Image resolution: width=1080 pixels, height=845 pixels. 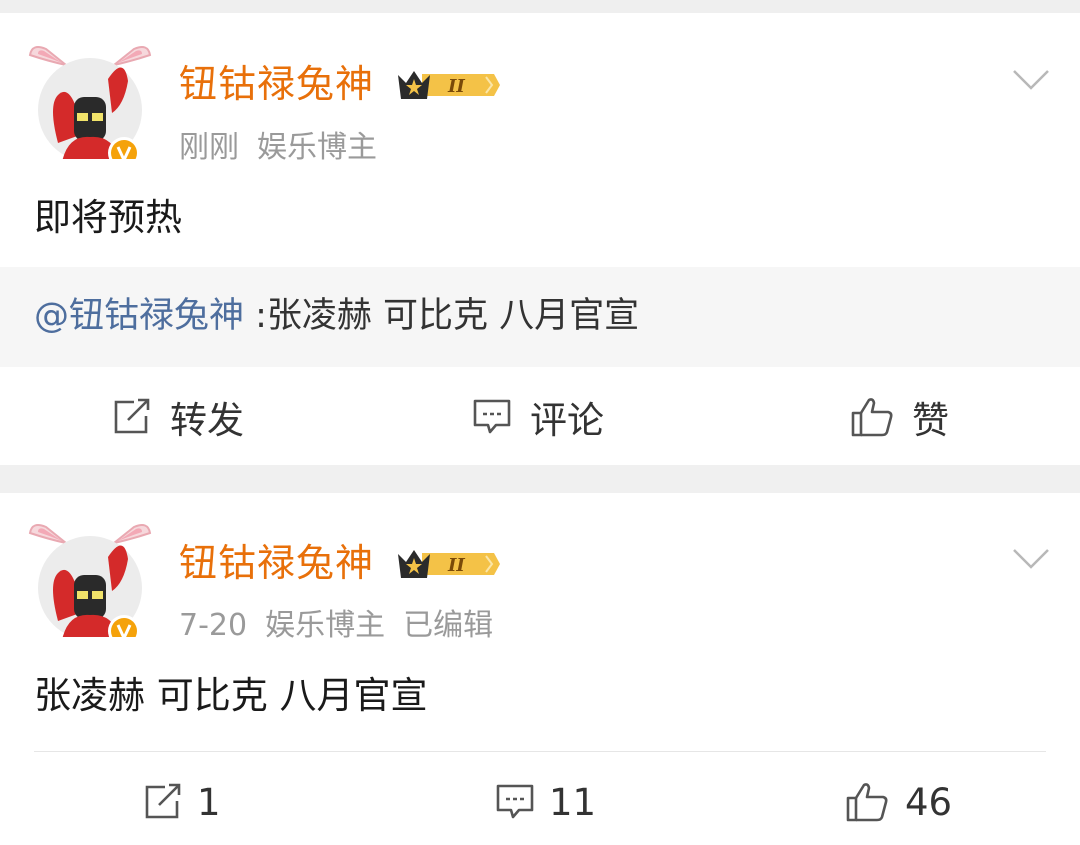 I want to click on comment-button: 11, so click(x=545, y=802).